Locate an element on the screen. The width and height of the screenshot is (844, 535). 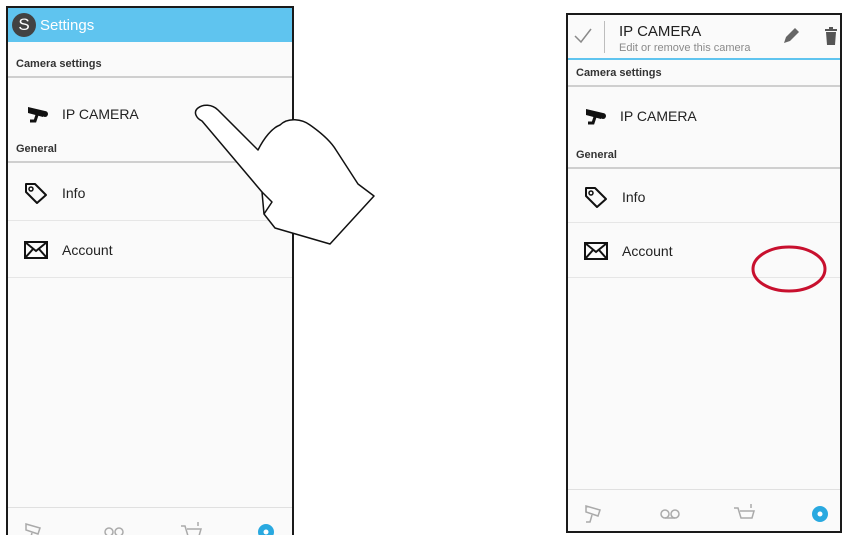
app-logo: S is located at coordinates (24, 25).